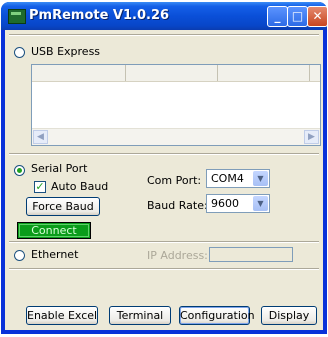  What do you see at coordinates (99, 15) in the screenshot?
I see `window-title: PmRemote V1.0.26` at bounding box center [99, 15].